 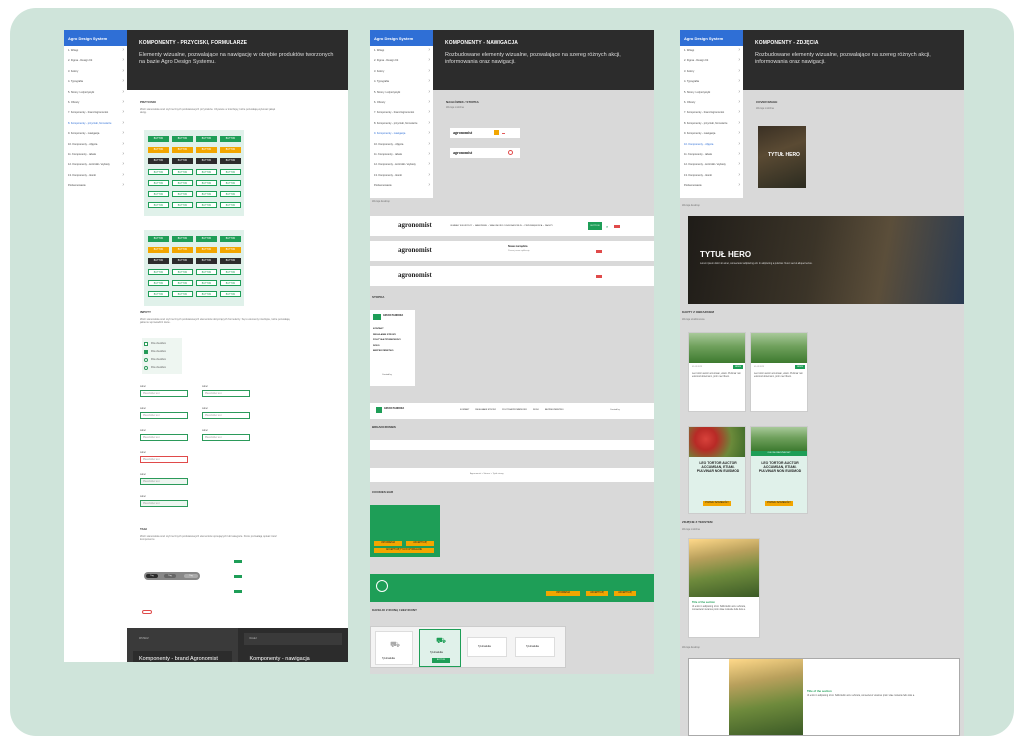 I want to click on footer-next: DALEJ Komponenty - nawigacja, so click(x=292, y=645).